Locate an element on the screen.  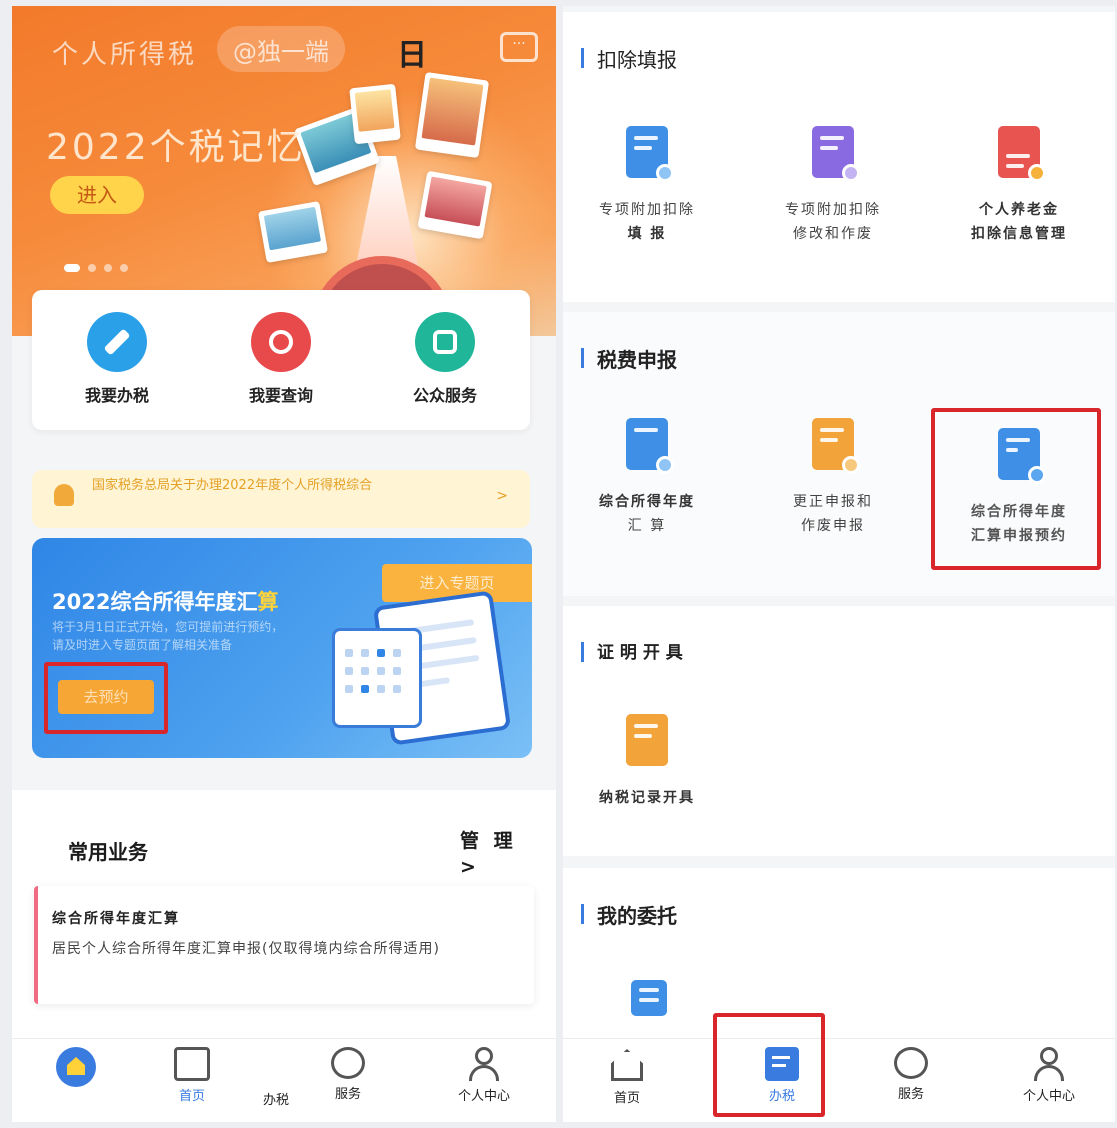
pension-icon is located at coordinates (1022, 154).